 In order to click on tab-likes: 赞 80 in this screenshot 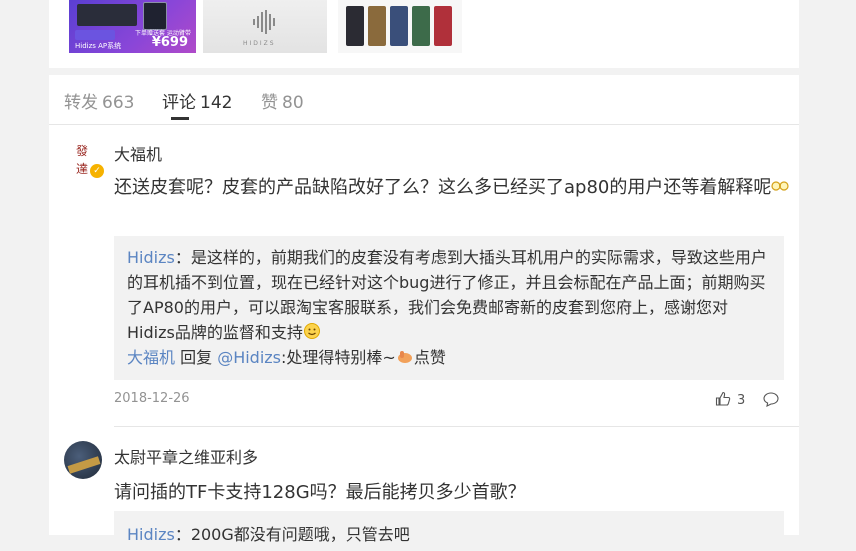, I will do `click(282, 100)`.